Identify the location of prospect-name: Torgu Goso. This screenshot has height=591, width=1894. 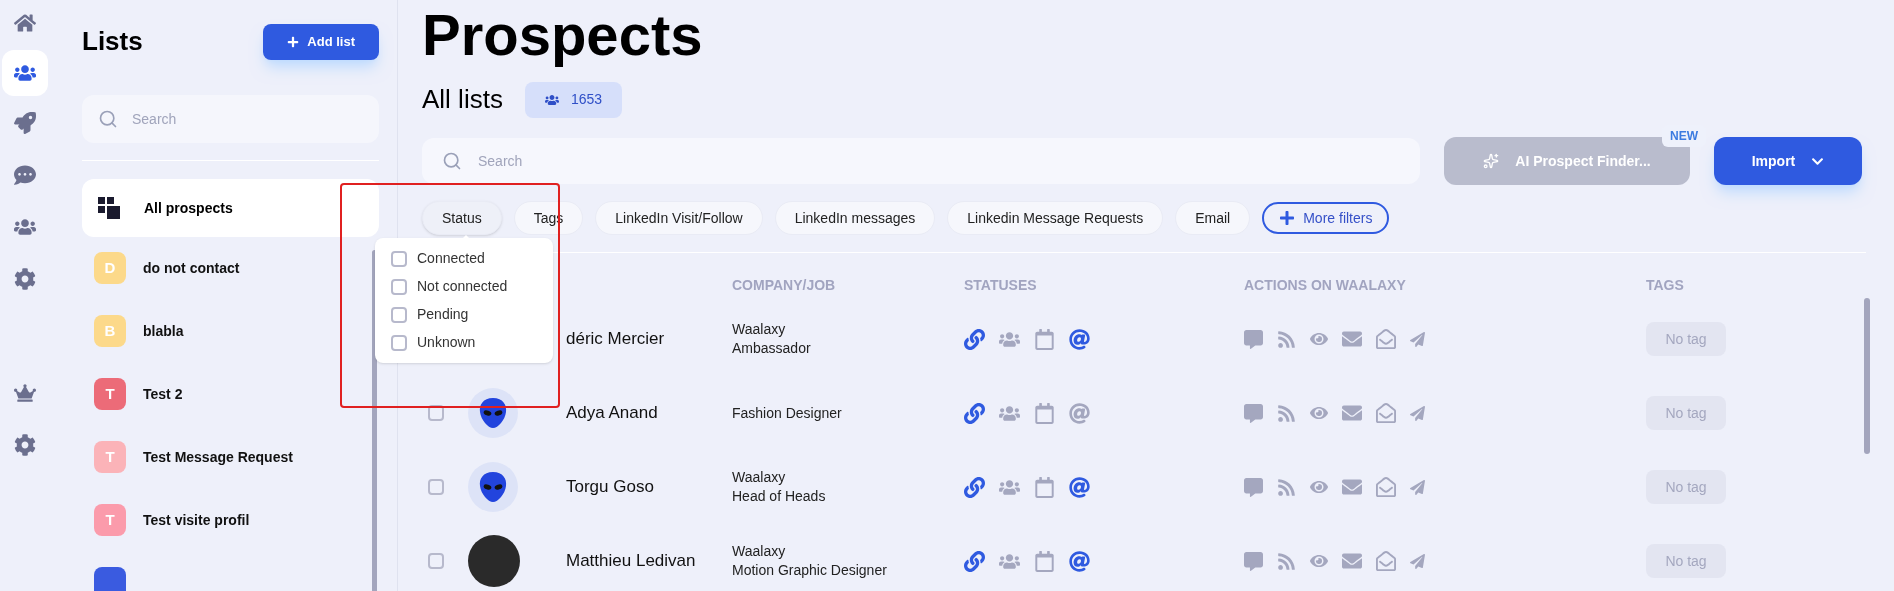
(627, 487).